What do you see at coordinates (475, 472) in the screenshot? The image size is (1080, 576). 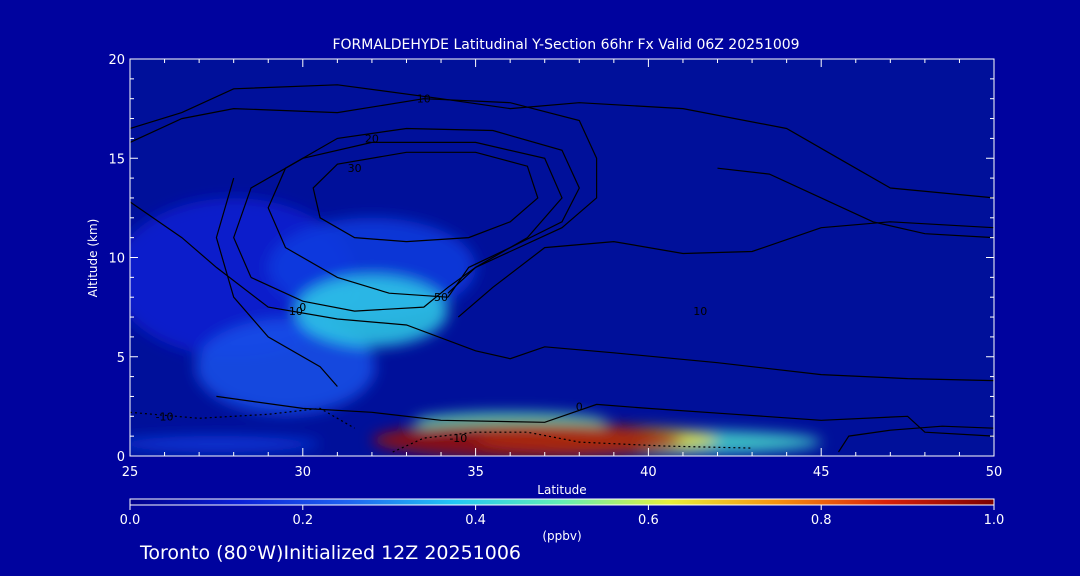 I see `x-tick-label: 35` at bounding box center [475, 472].